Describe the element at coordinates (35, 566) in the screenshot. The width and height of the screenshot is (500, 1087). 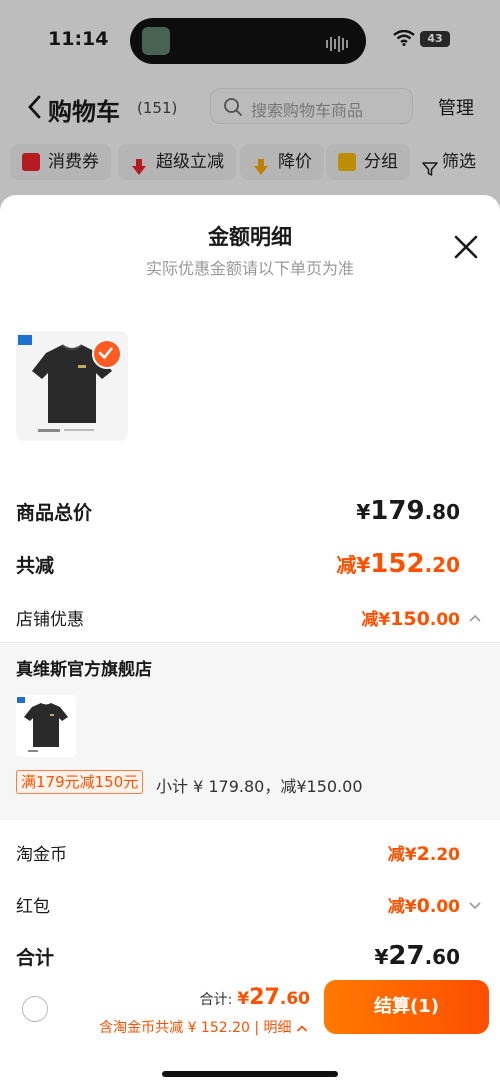
I see `total-reduce-label: 共减` at that location.